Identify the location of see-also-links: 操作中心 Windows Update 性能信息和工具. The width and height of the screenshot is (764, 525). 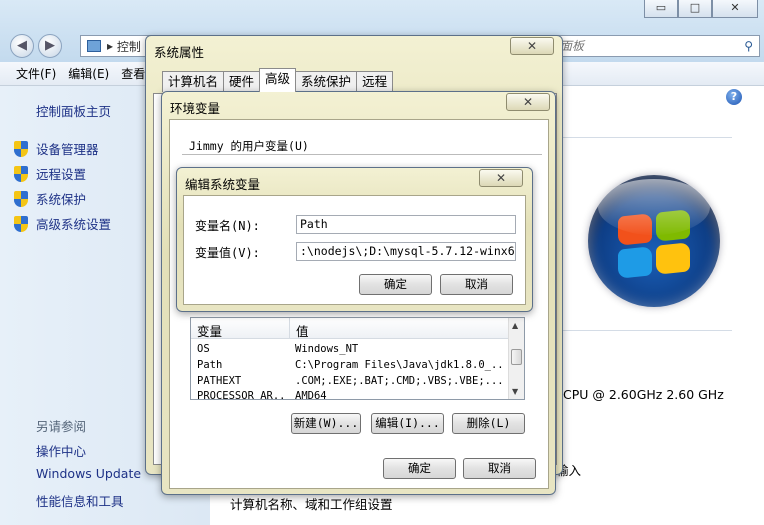
(88, 478).